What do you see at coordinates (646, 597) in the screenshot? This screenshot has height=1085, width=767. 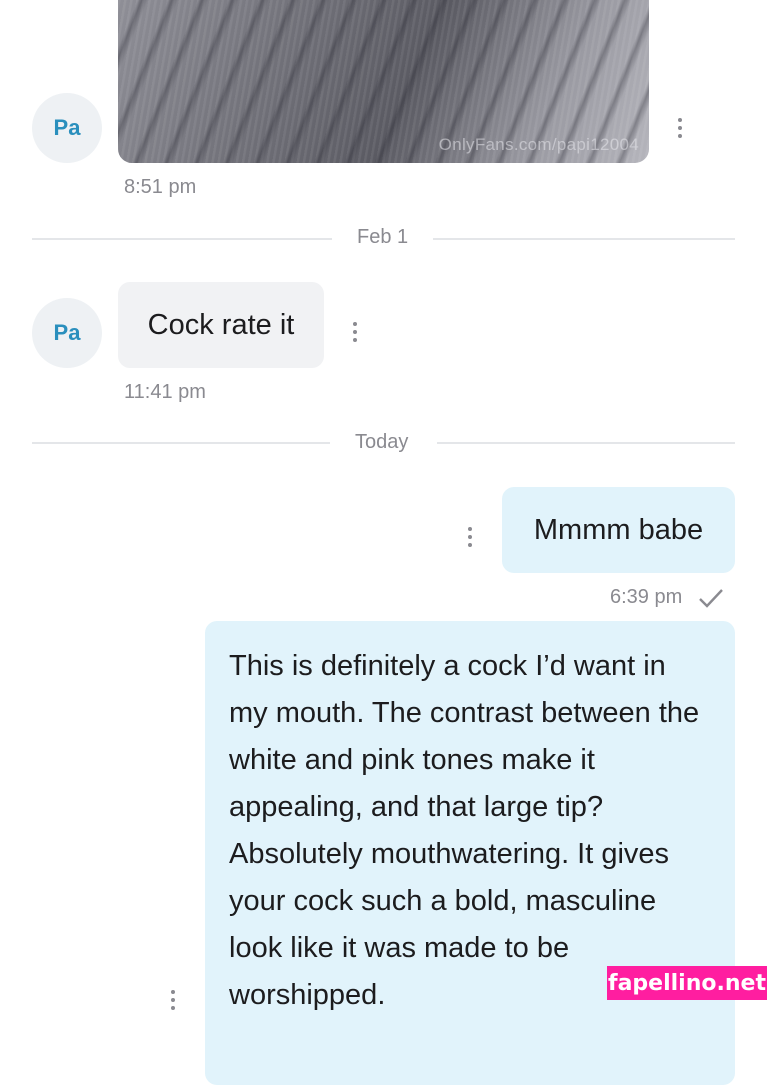 I see `message-time: 6:39 pm` at bounding box center [646, 597].